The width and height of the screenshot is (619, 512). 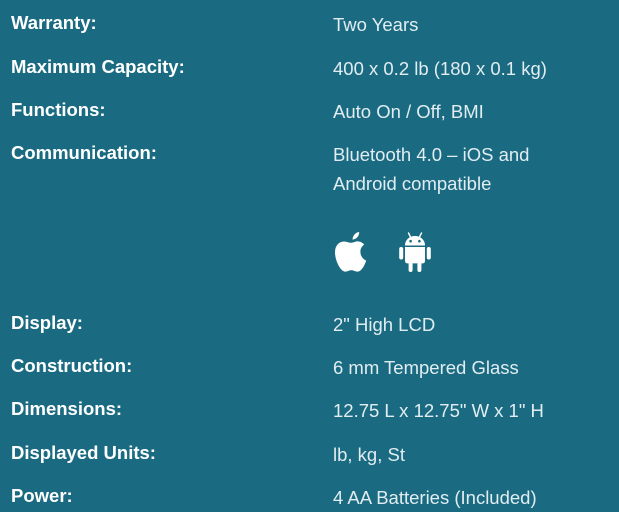 What do you see at coordinates (426, 367) in the screenshot?
I see `spec-value: 6 mm Tempered Glass` at bounding box center [426, 367].